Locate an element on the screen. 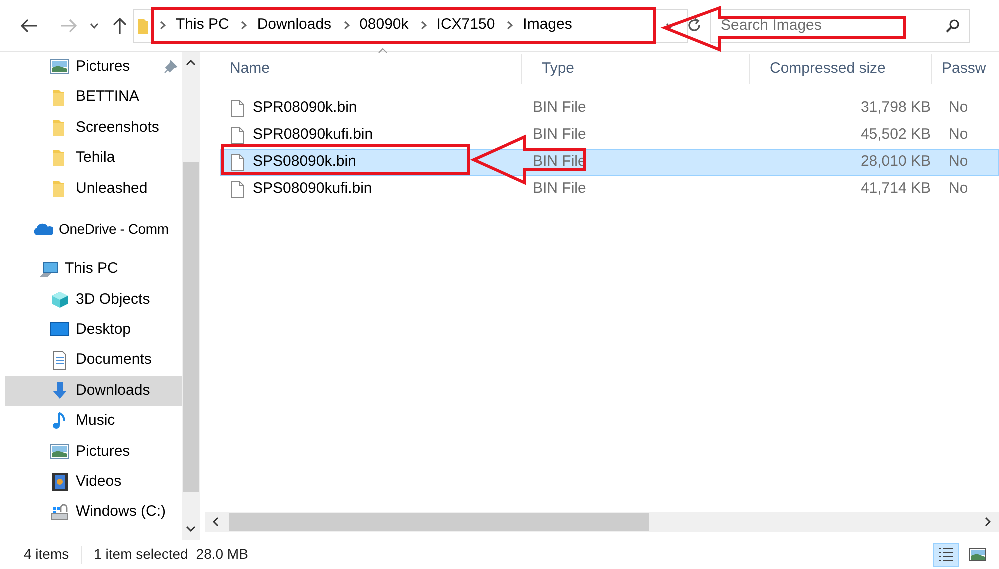 The width and height of the screenshot is (999, 569). computer-icon is located at coordinates (49, 270).